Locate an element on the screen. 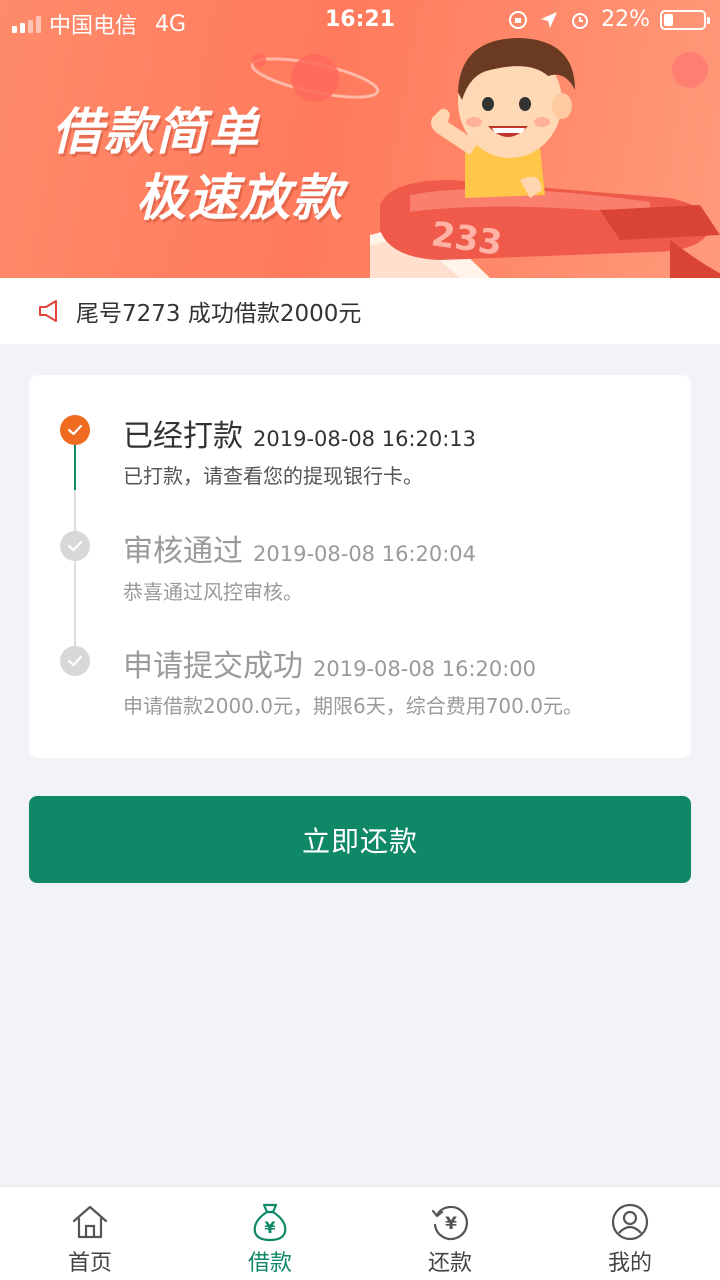 The width and height of the screenshot is (720, 1280). step-title-row: 审核通过 2019-08-08 16:20:04 is located at coordinates (299, 548).